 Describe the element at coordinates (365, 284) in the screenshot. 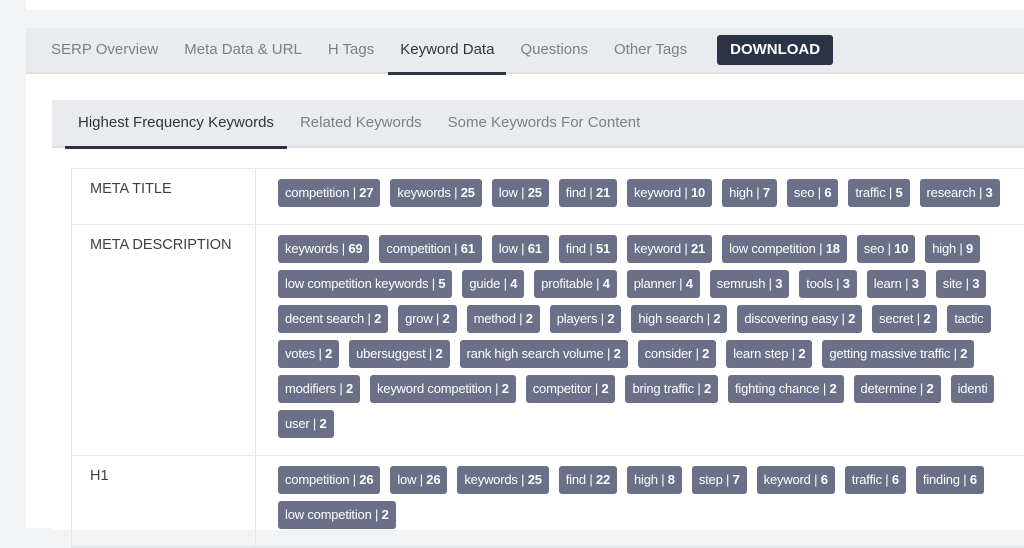

I see `keyword-tag: low competition keywords | 5` at that location.